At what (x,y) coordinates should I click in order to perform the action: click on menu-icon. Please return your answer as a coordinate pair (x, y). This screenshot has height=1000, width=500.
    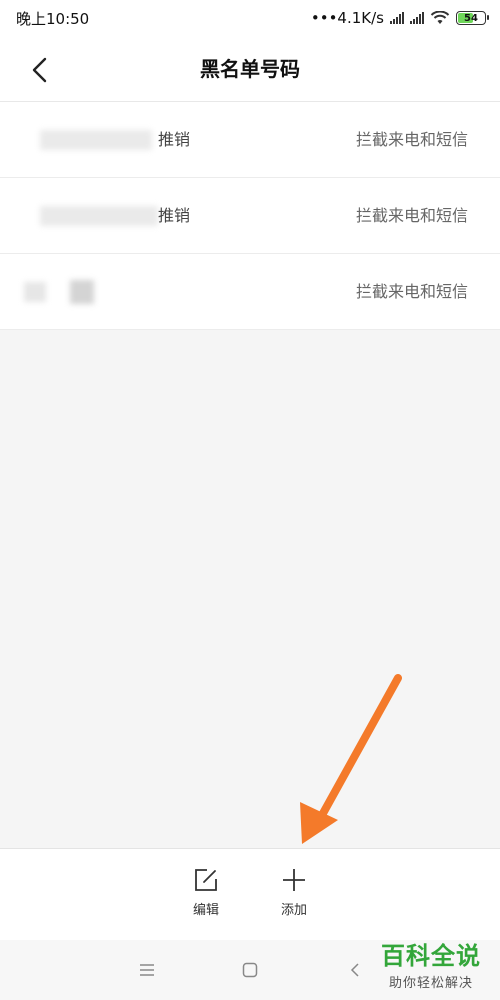
    Looking at the image, I should click on (147, 970).